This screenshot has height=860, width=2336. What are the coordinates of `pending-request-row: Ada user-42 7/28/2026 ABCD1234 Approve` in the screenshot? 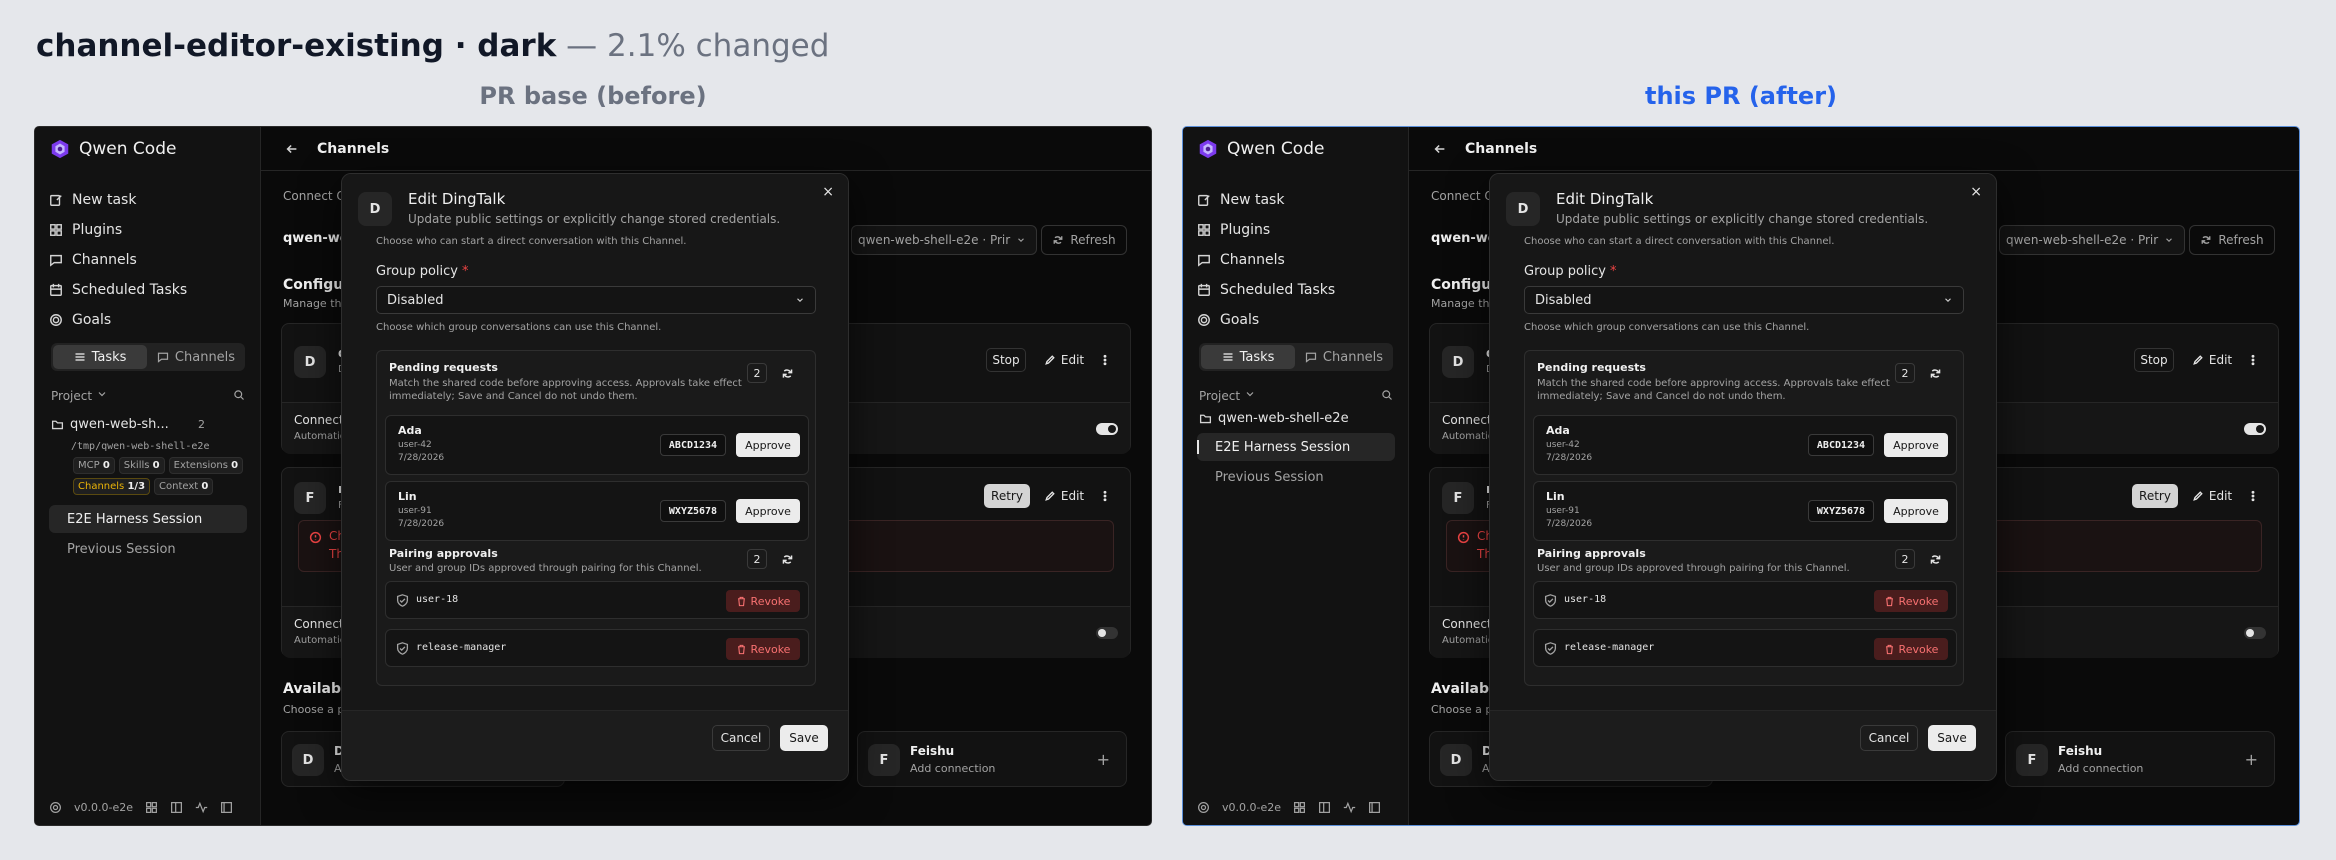 It's located at (1745, 445).